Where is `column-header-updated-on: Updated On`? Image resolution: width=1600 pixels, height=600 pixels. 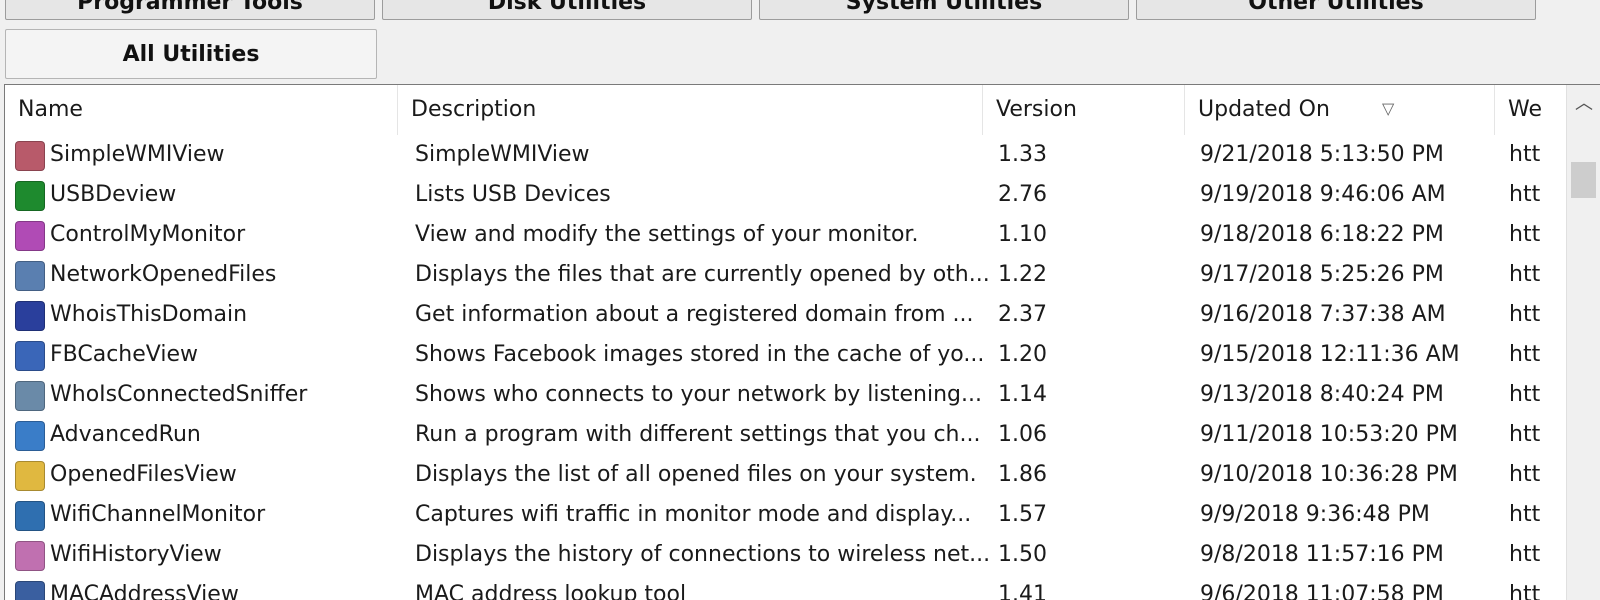 column-header-updated-on: Updated On is located at coordinates (1340, 110).